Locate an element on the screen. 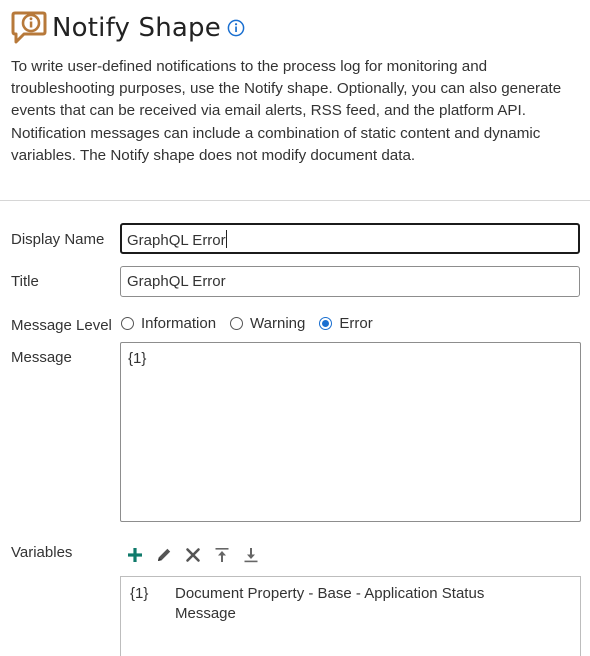 The image size is (590, 656). variables-label: Variables is located at coordinates (42, 552).